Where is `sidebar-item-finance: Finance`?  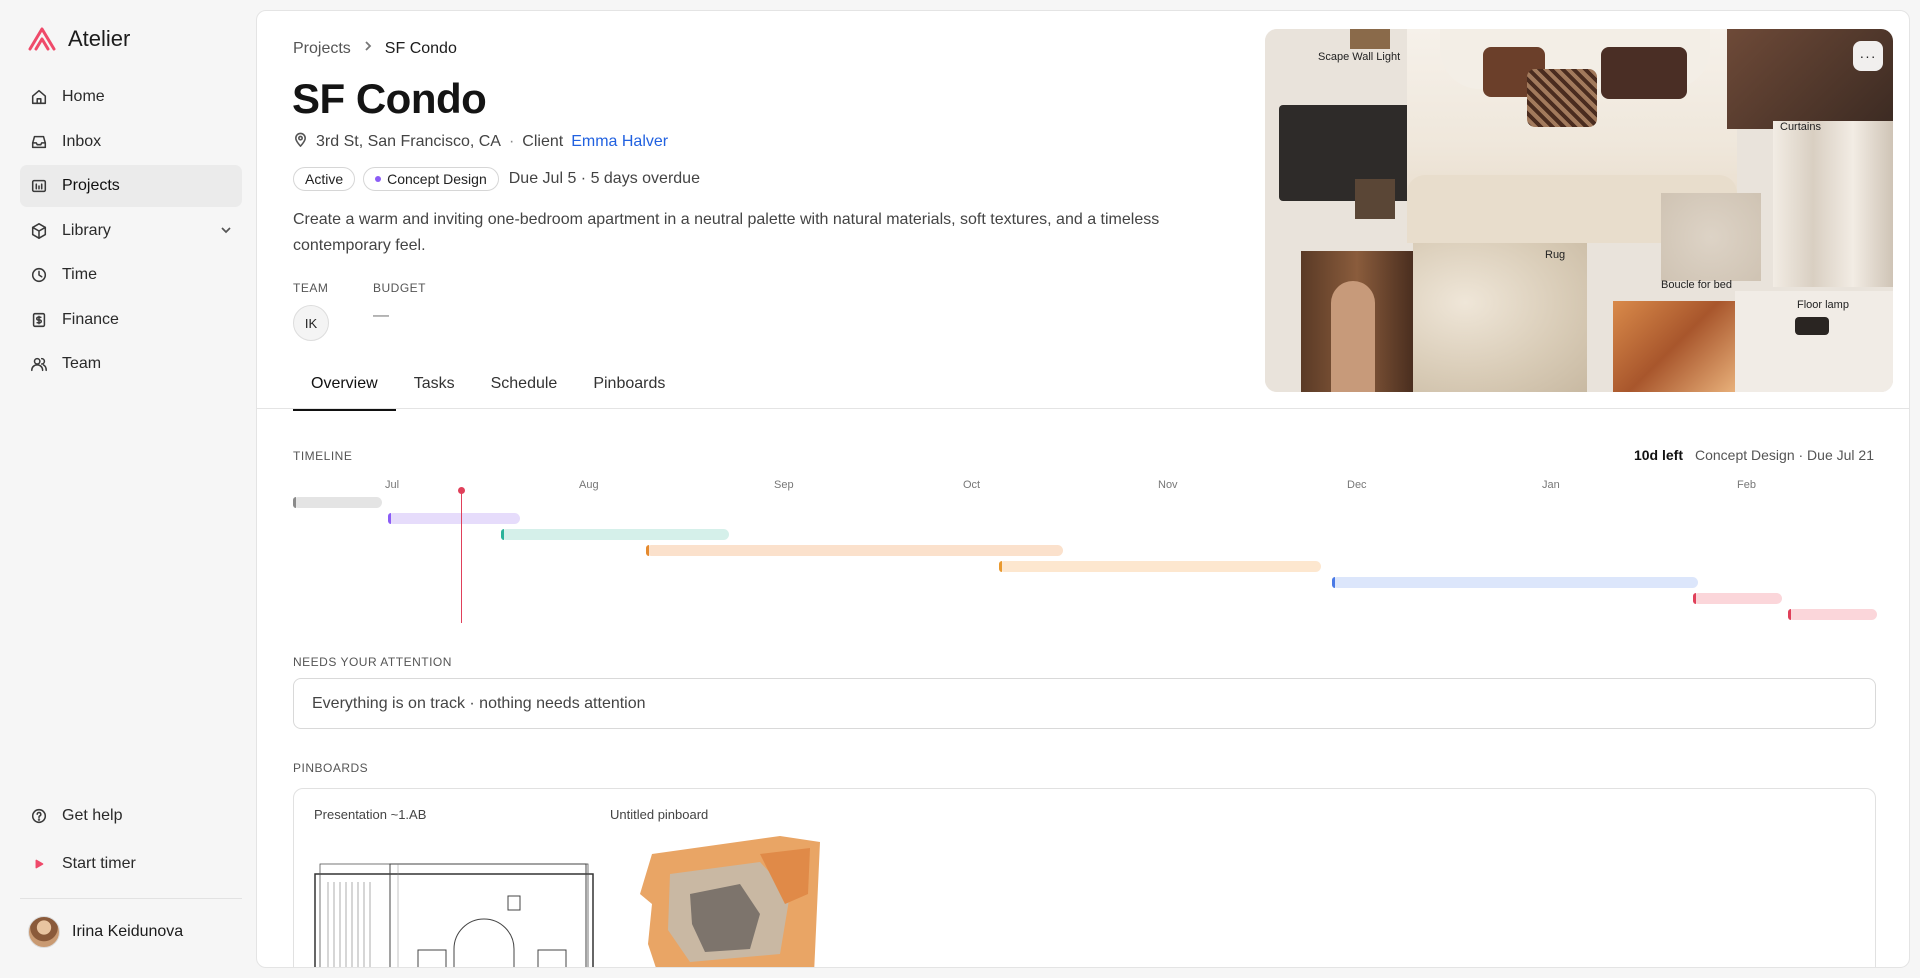 sidebar-item-finance: Finance is located at coordinates (131, 320).